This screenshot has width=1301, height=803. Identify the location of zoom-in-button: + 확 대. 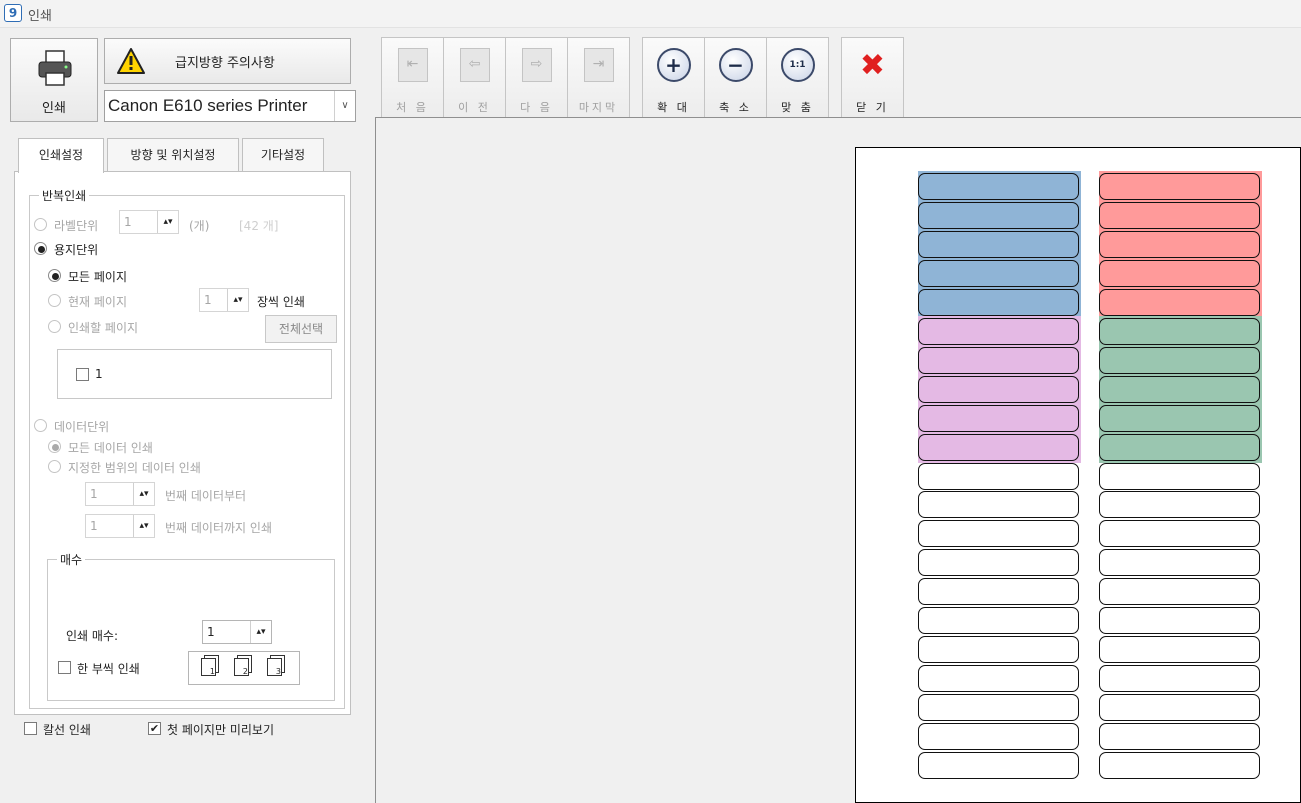
(673, 78).